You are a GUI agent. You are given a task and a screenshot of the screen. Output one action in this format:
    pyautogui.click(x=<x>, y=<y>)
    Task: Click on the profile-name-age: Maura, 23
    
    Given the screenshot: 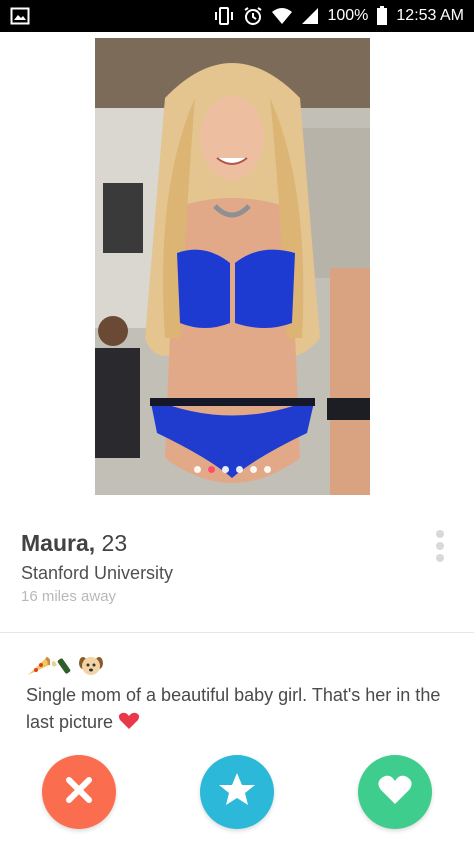 What is the action you would take?
    pyautogui.click(x=74, y=543)
    